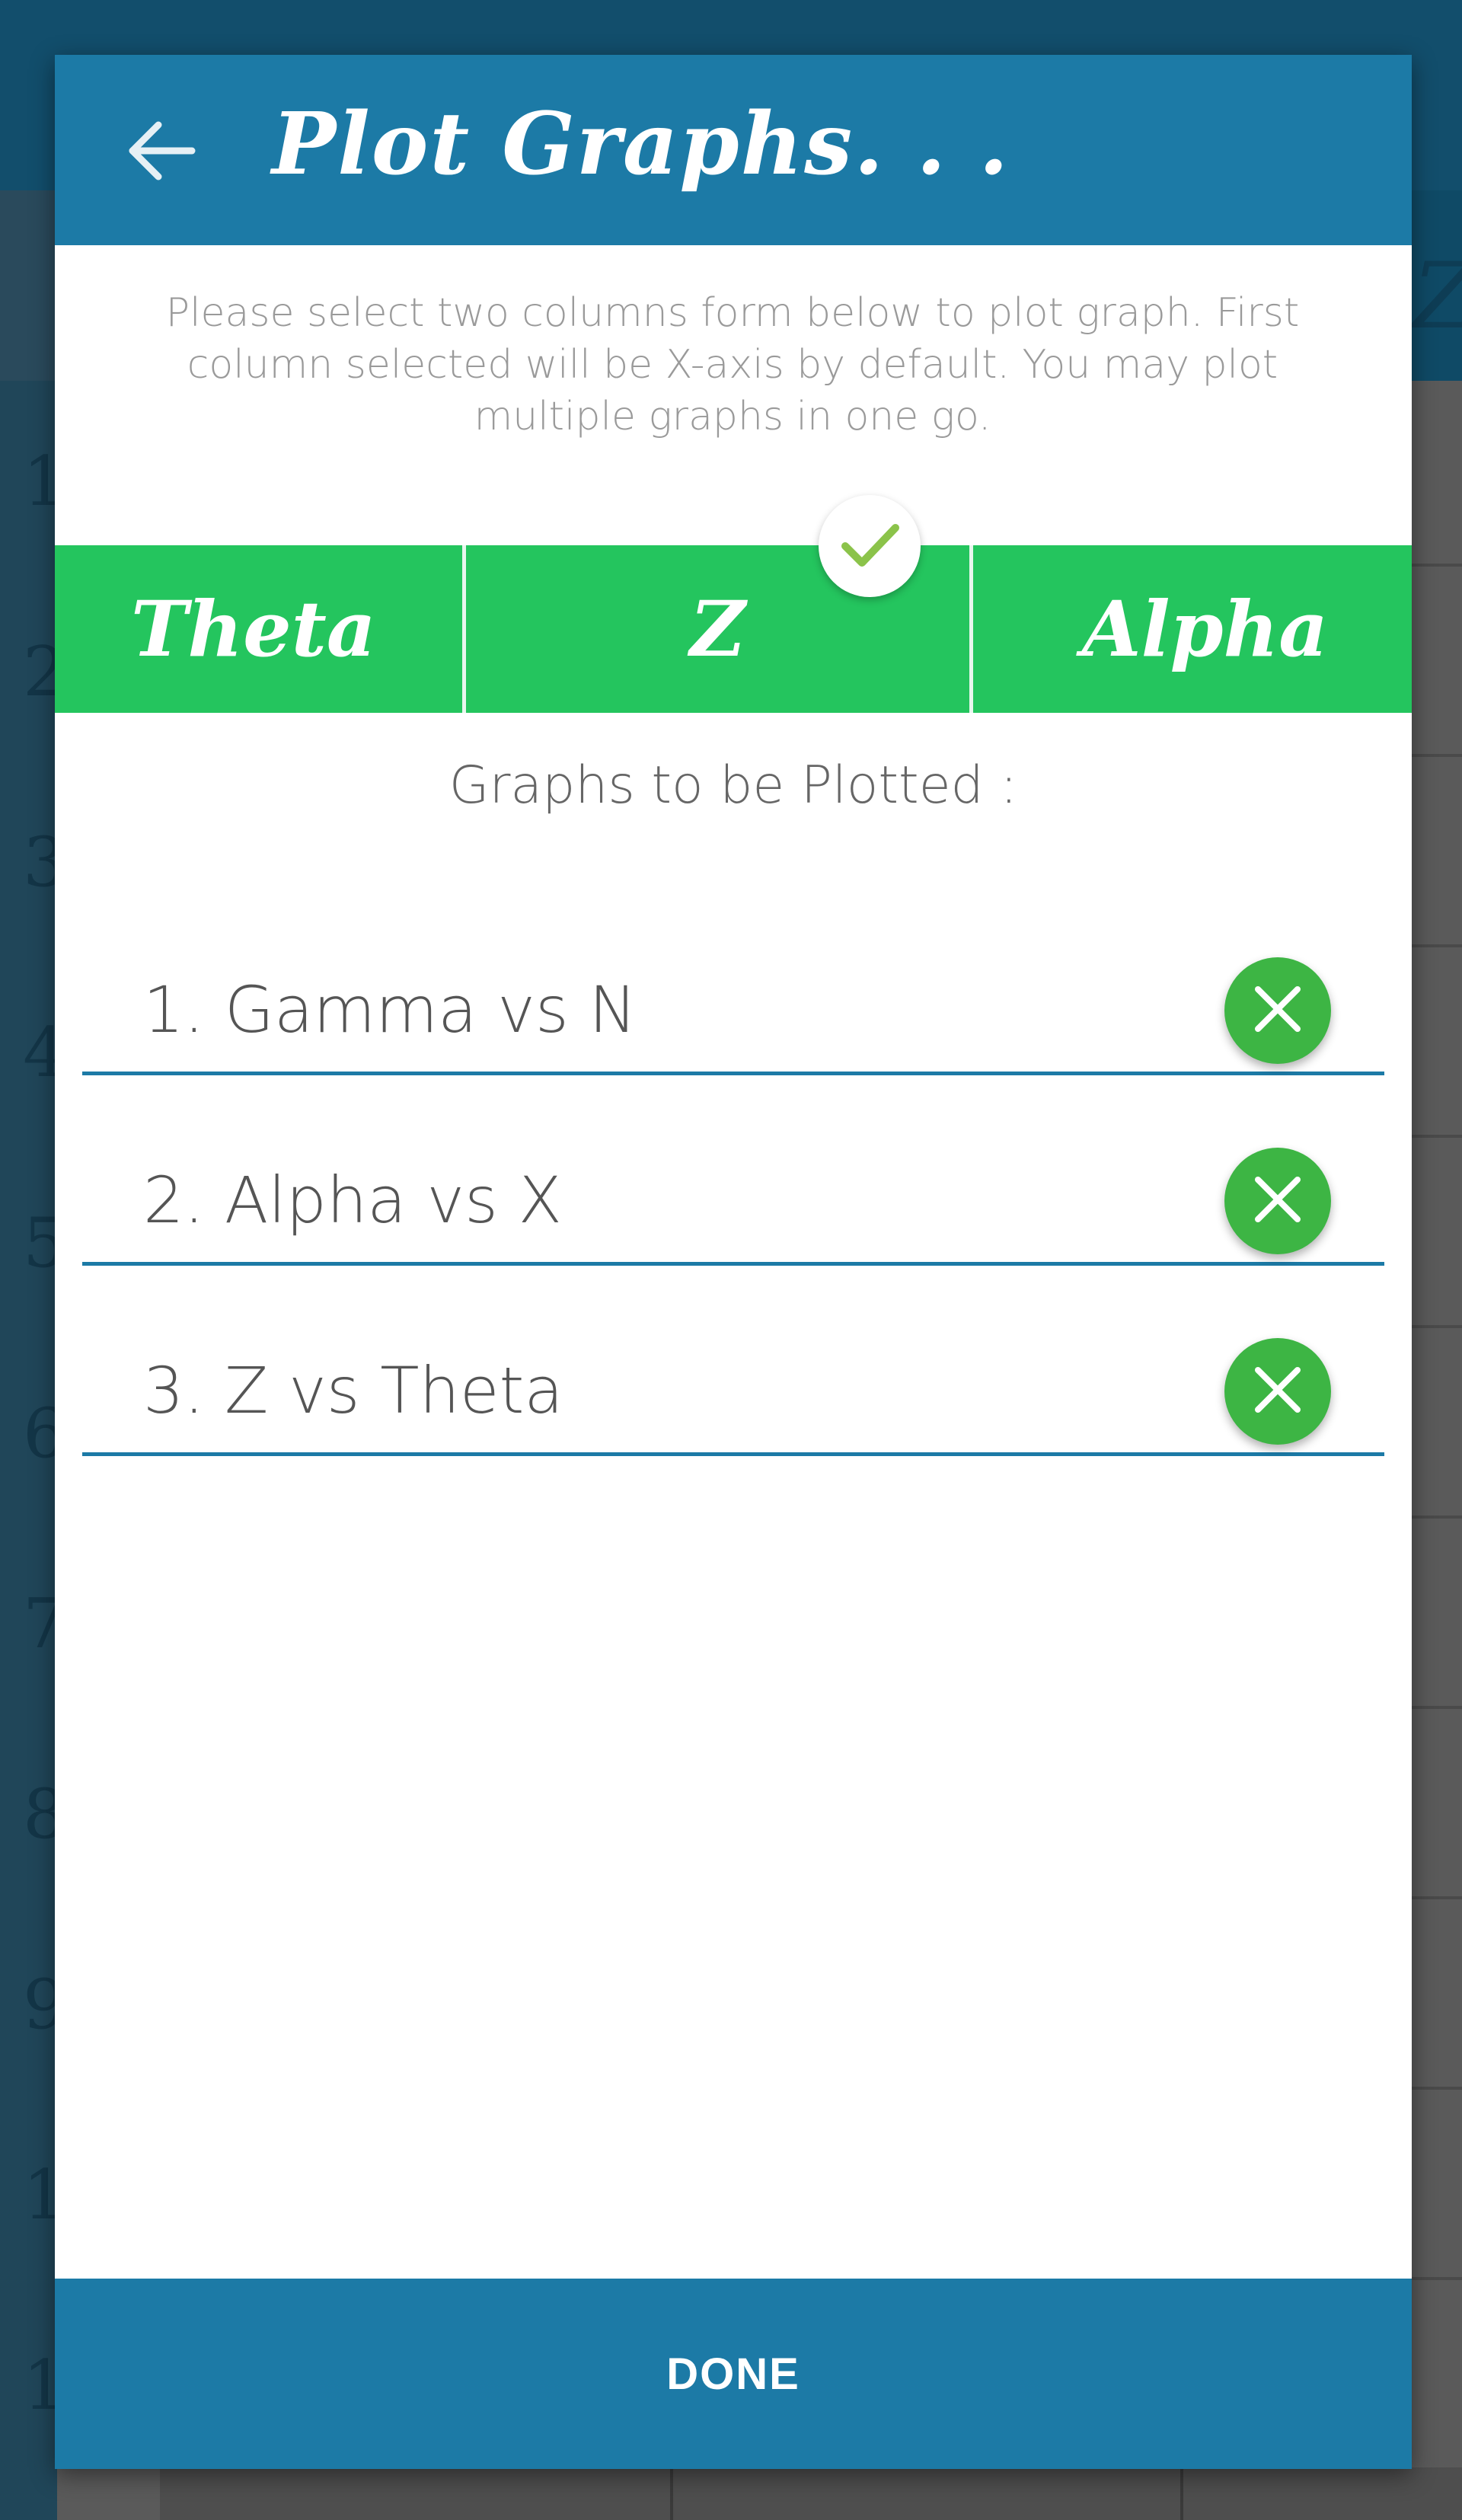 The height and width of the screenshot is (2520, 1462). Describe the element at coordinates (45, 1814) in the screenshot. I see `row-number: 8` at that location.